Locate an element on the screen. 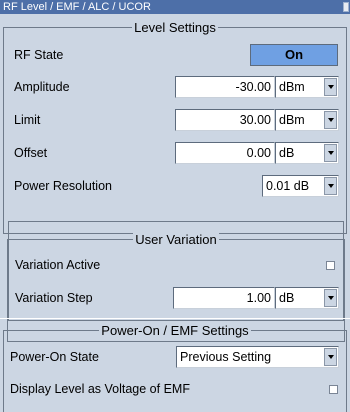 Image resolution: width=350 pixels, height=412 pixels. limit-row: Limit 30.00 dBm is located at coordinates (175, 120).